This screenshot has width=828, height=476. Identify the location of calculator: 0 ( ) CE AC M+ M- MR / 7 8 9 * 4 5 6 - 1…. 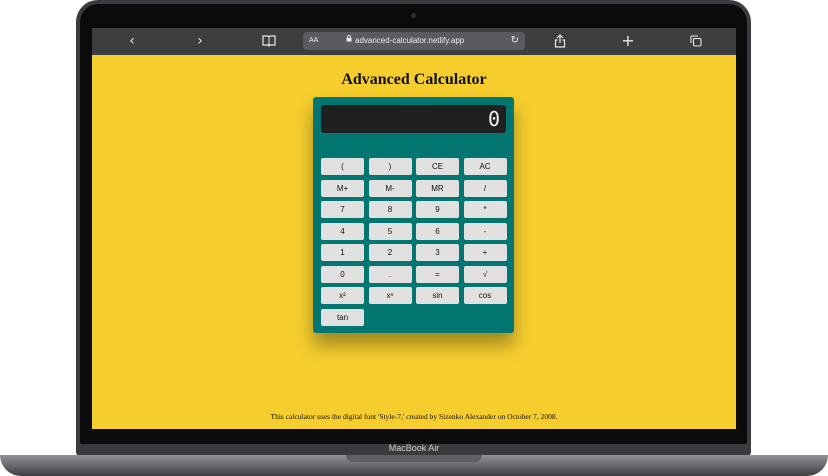
(413, 215).